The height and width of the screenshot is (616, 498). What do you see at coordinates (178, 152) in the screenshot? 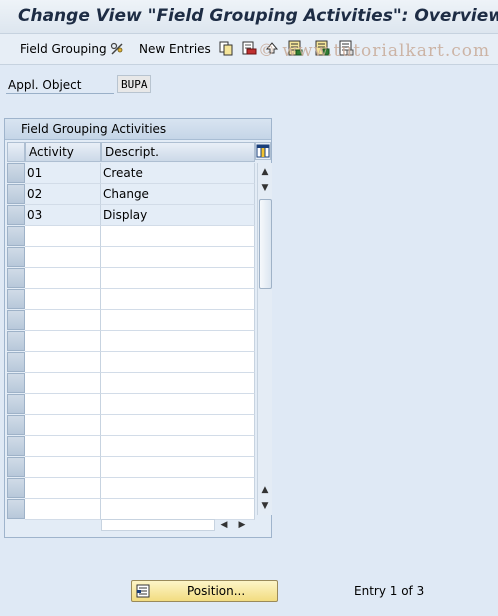
I see `column-header-description: Descript.` at bounding box center [178, 152].